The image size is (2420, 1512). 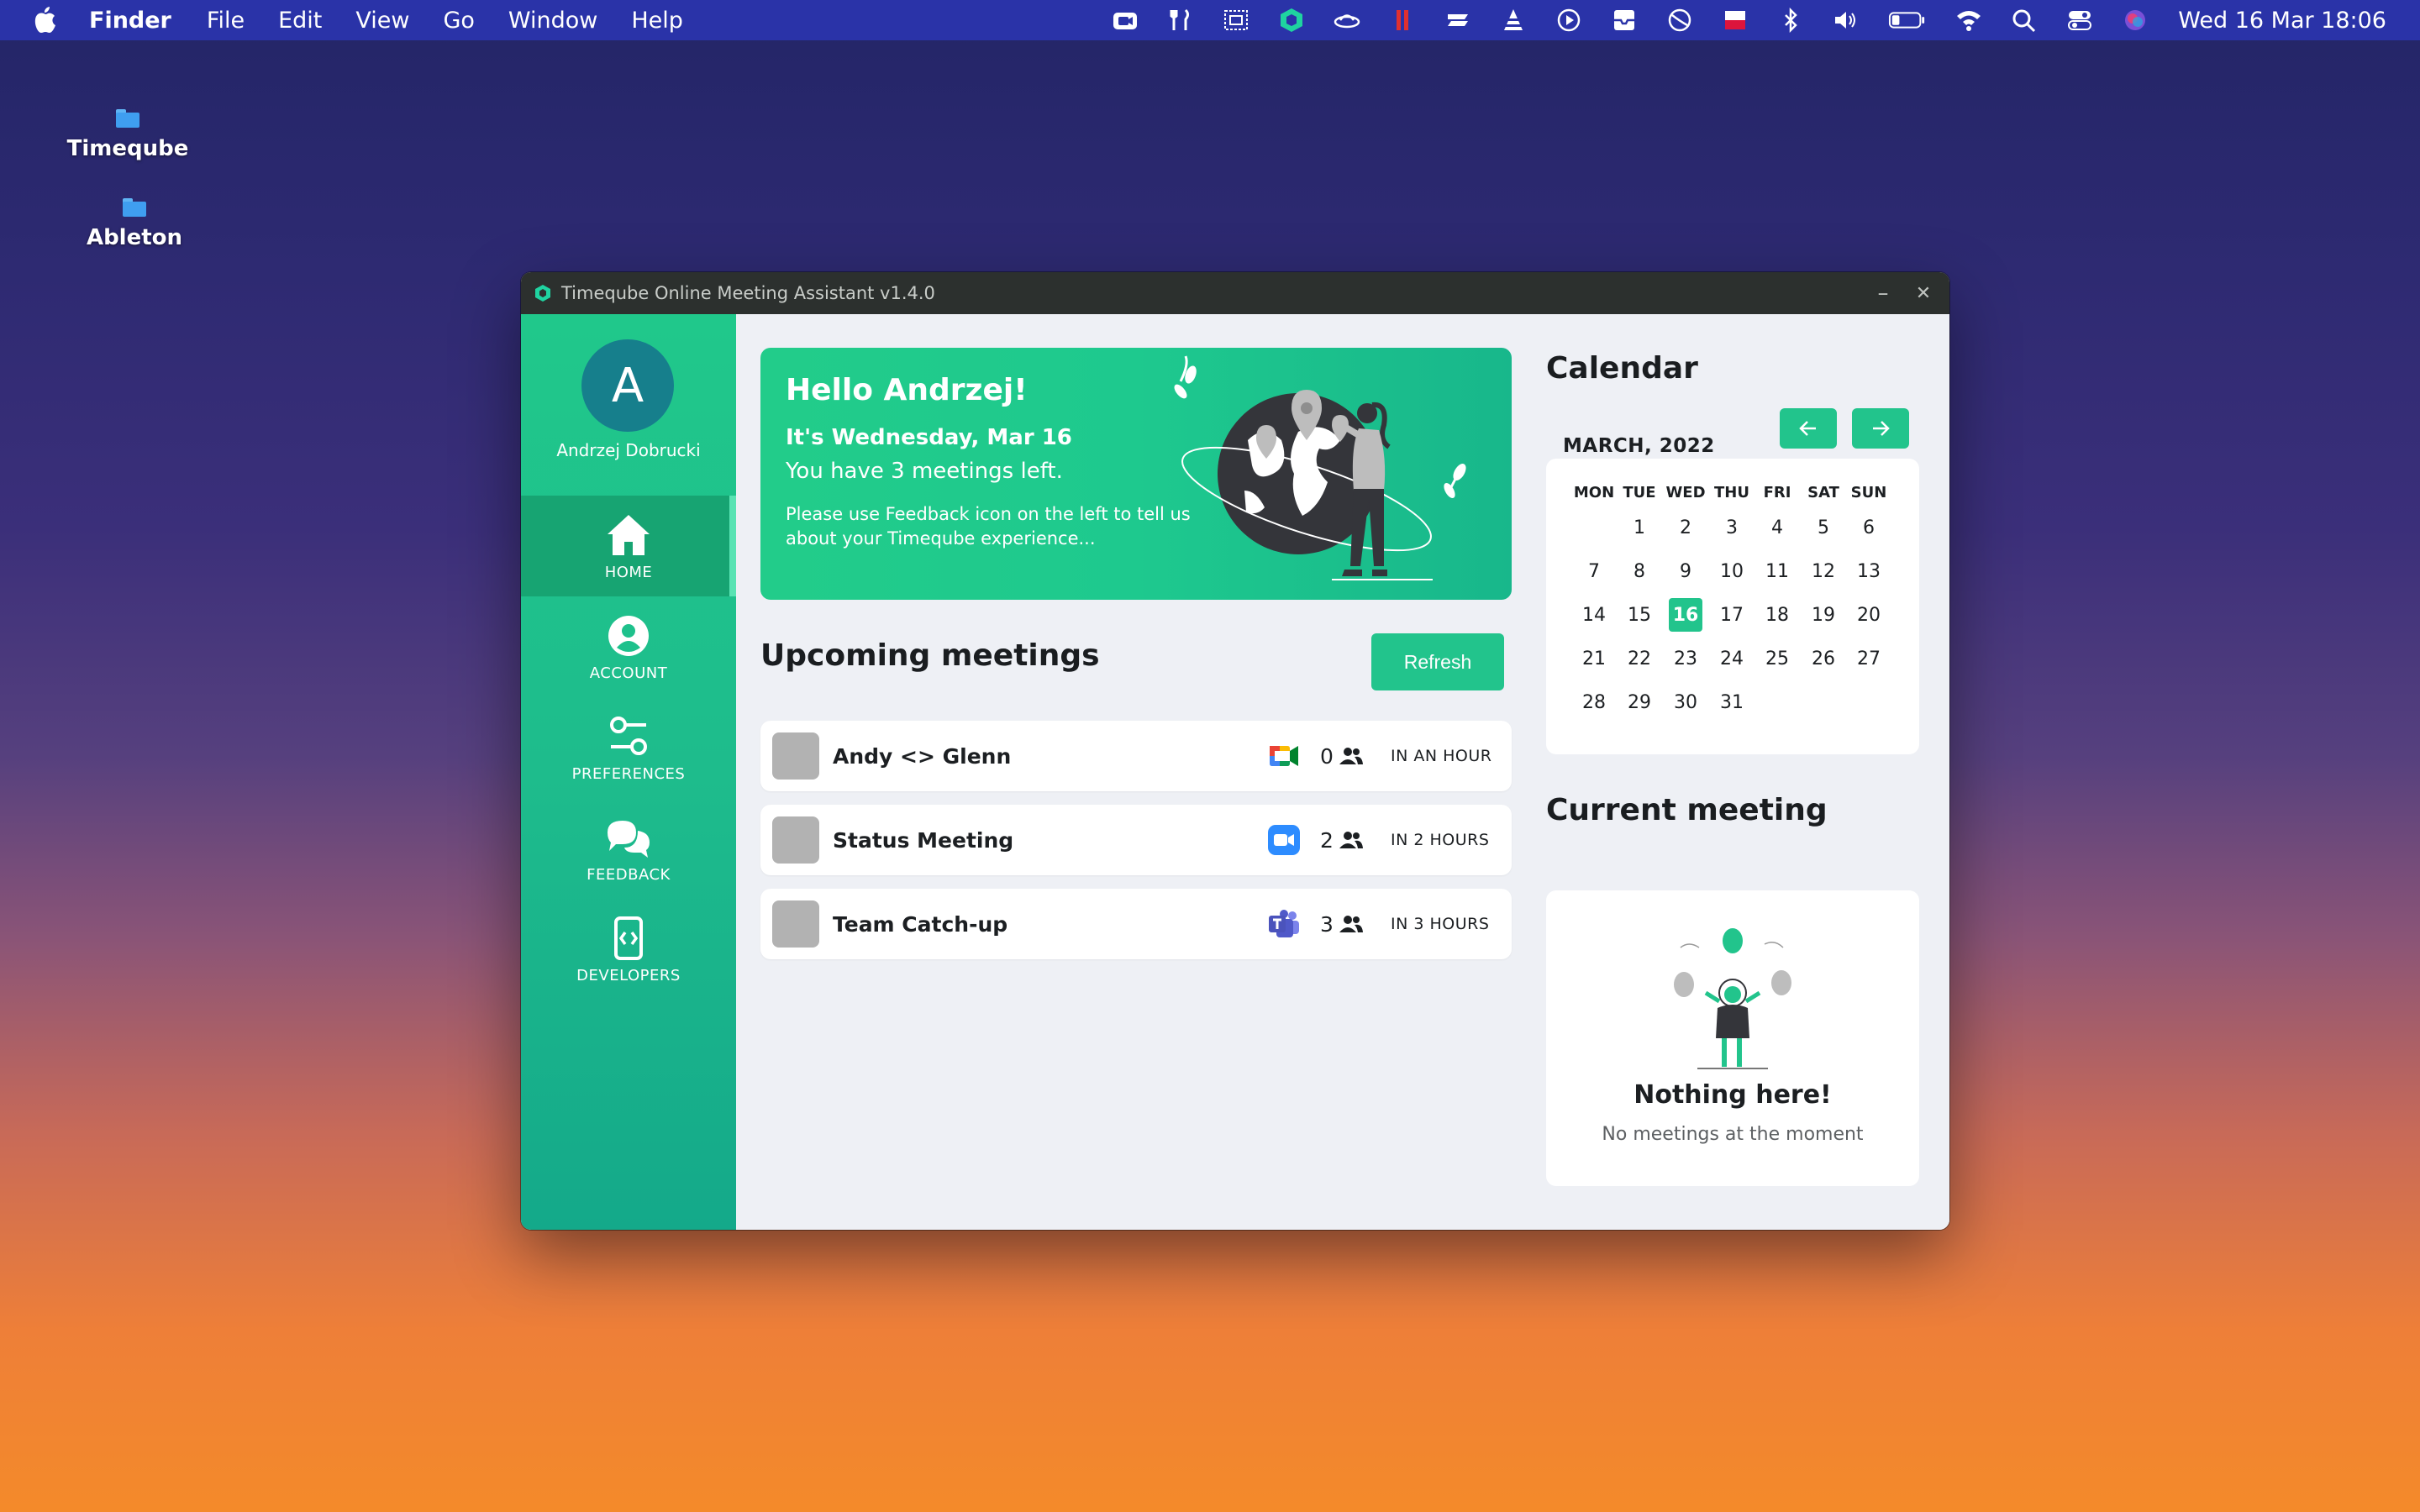 I want to click on calendar-day-today: 16, so click(x=1685, y=615).